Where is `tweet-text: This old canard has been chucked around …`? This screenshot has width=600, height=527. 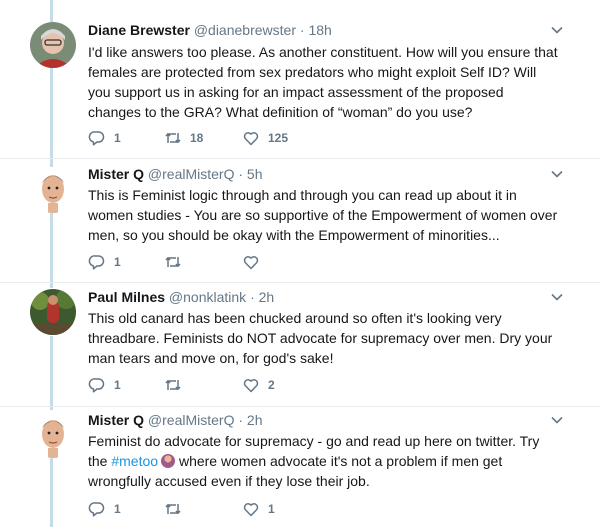 tweet-text: This old canard has been chucked around … is located at coordinates (320, 338).